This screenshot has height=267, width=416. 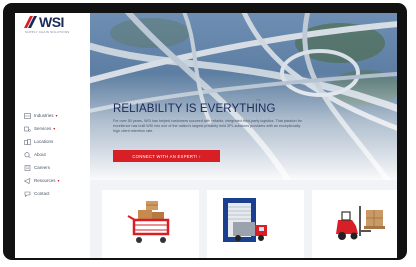 What do you see at coordinates (55, 167) in the screenshot?
I see `sidebar-item-careers: Careers` at bounding box center [55, 167].